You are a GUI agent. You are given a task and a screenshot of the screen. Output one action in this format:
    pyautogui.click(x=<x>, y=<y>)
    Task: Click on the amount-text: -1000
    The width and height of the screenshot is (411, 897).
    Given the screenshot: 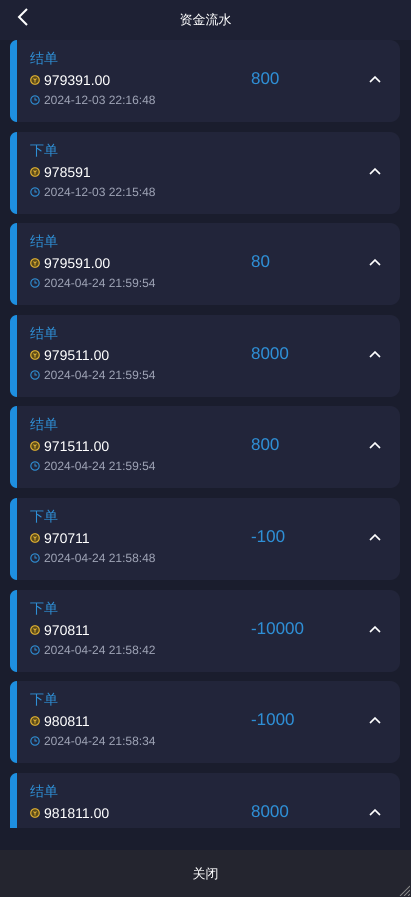 What is the action you would take?
    pyautogui.click(x=272, y=720)
    